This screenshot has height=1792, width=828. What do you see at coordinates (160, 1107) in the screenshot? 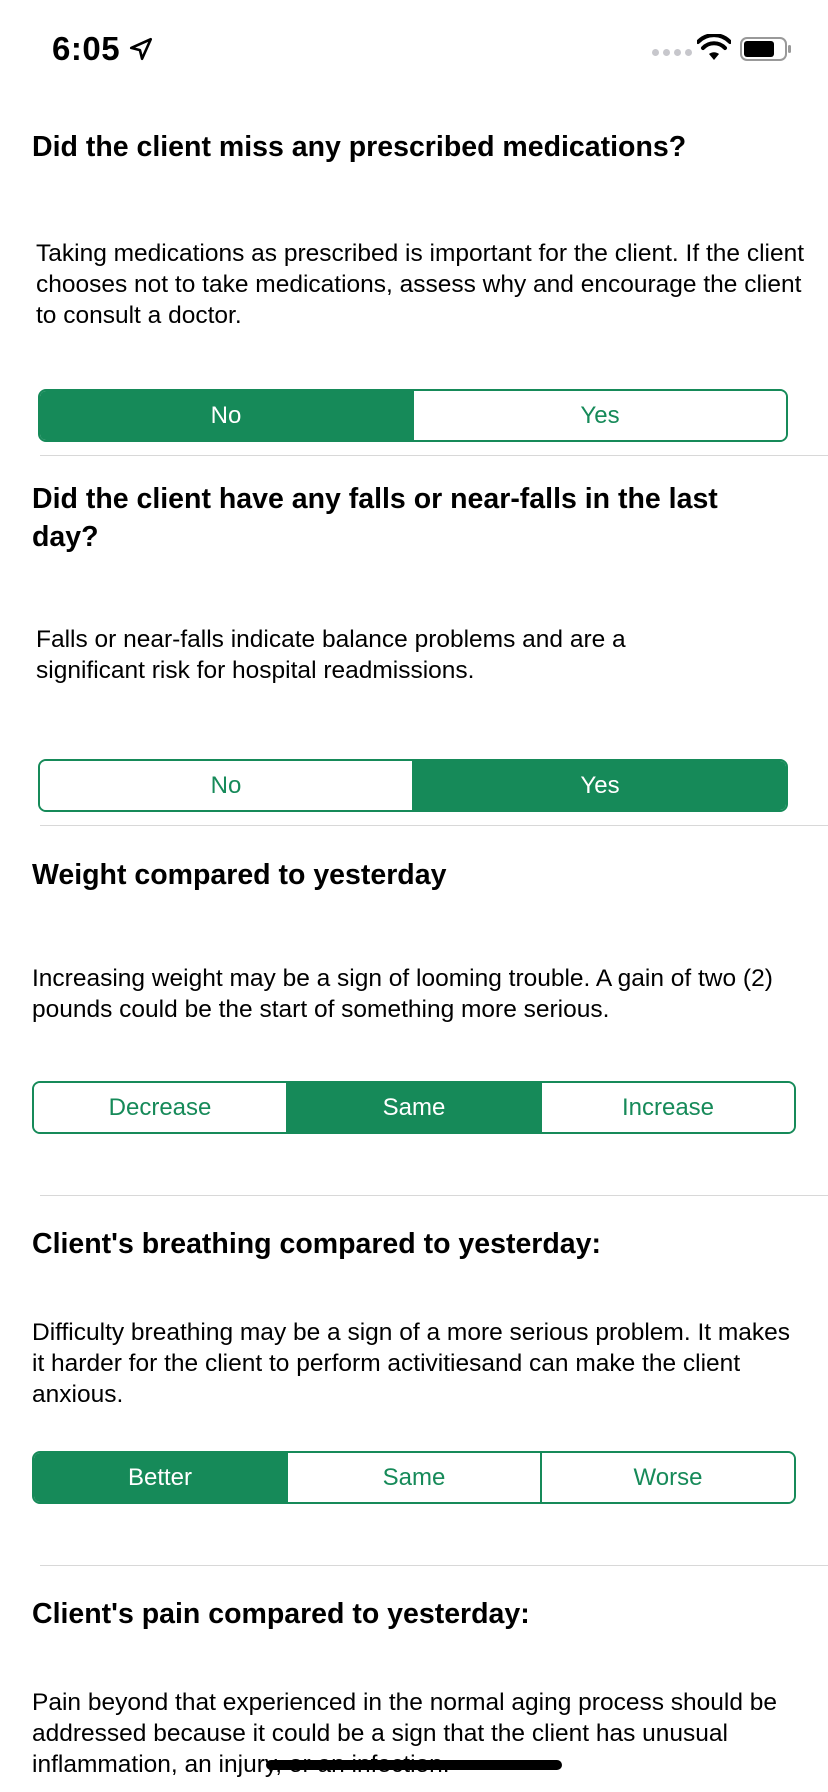
I see `weight-option-decrease: Decrease` at bounding box center [160, 1107].